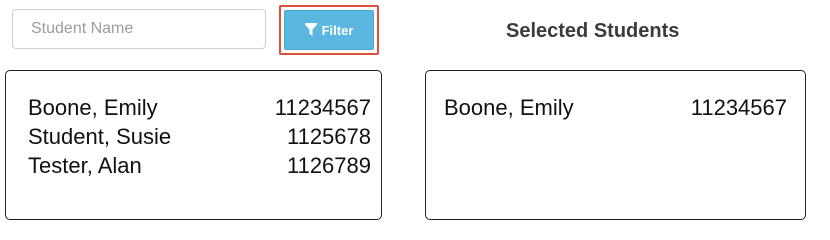 The width and height of the screenshot is (830, 240). Describe the element at coordinates (199, 136) in the screenshot. I see `list-item: Student, Susie 1125678` at that location.